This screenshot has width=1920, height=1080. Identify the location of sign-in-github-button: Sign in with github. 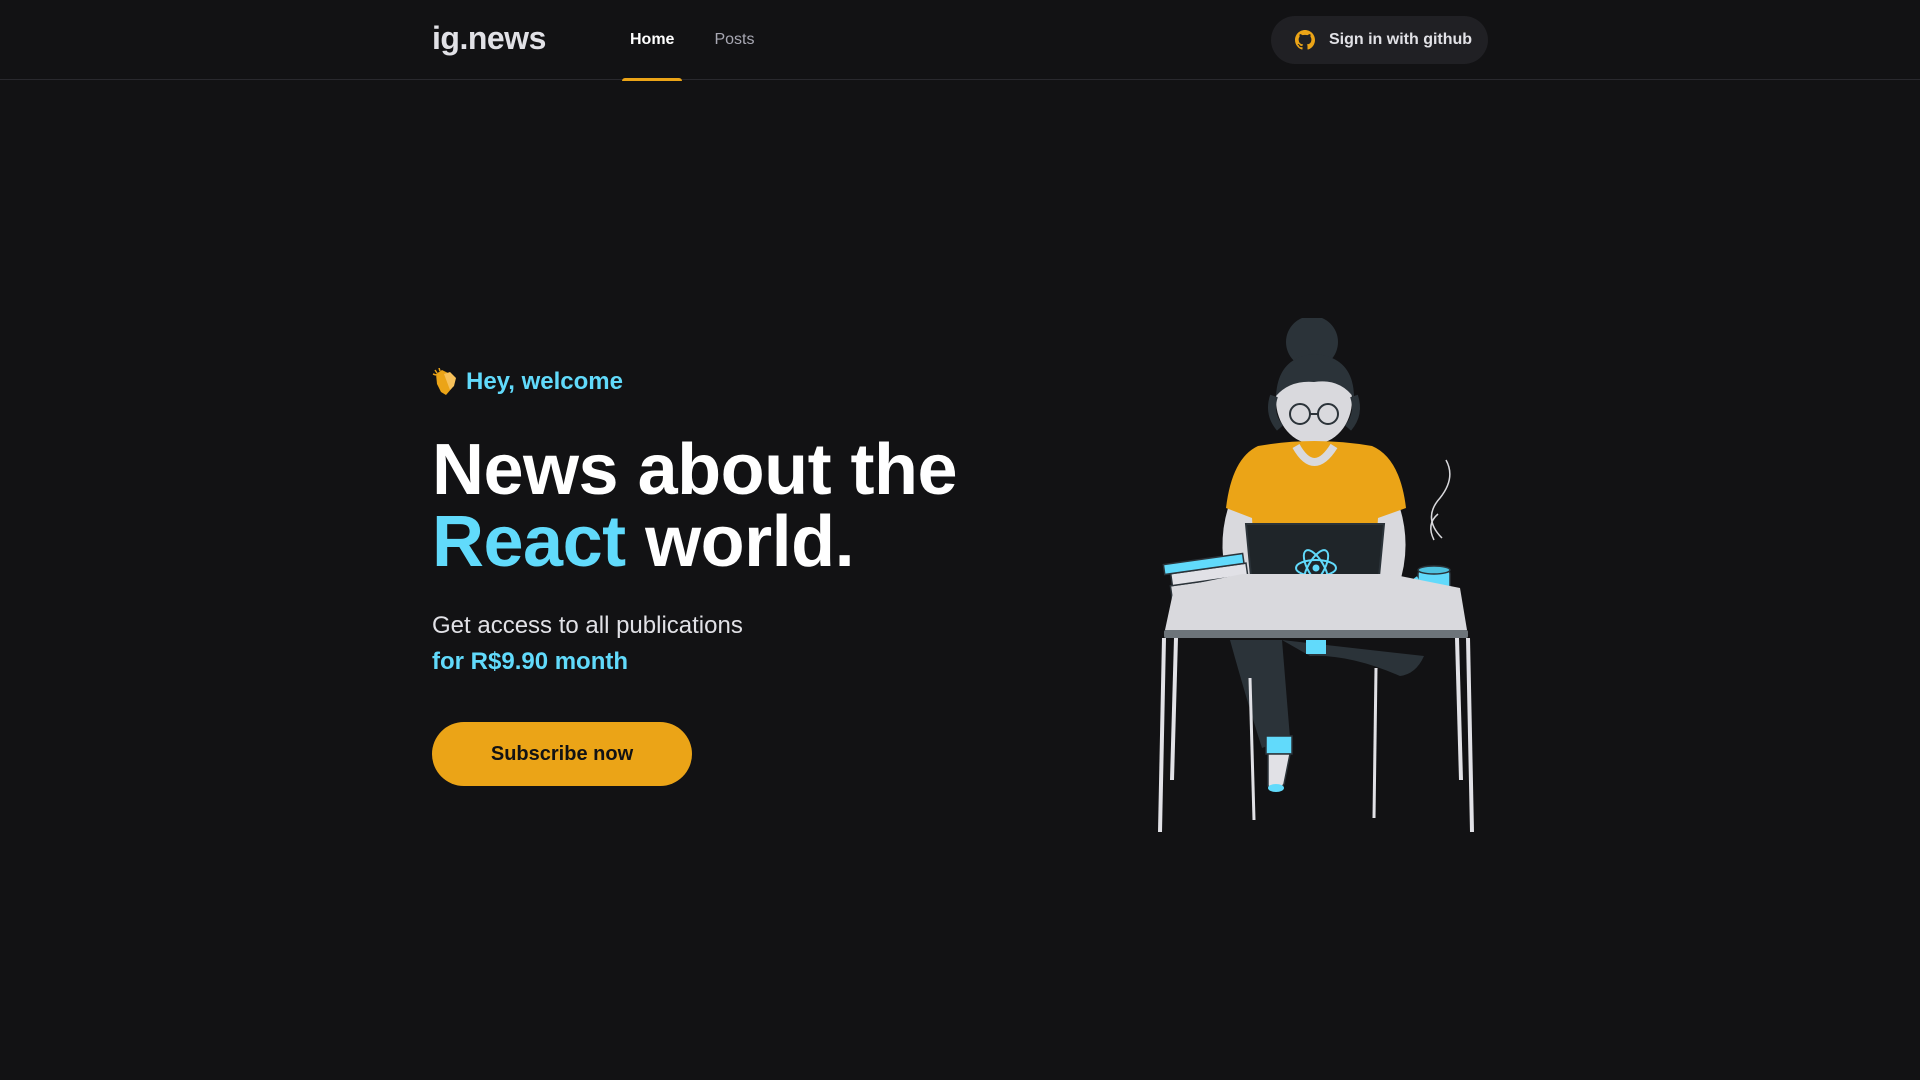
(1379, 40).